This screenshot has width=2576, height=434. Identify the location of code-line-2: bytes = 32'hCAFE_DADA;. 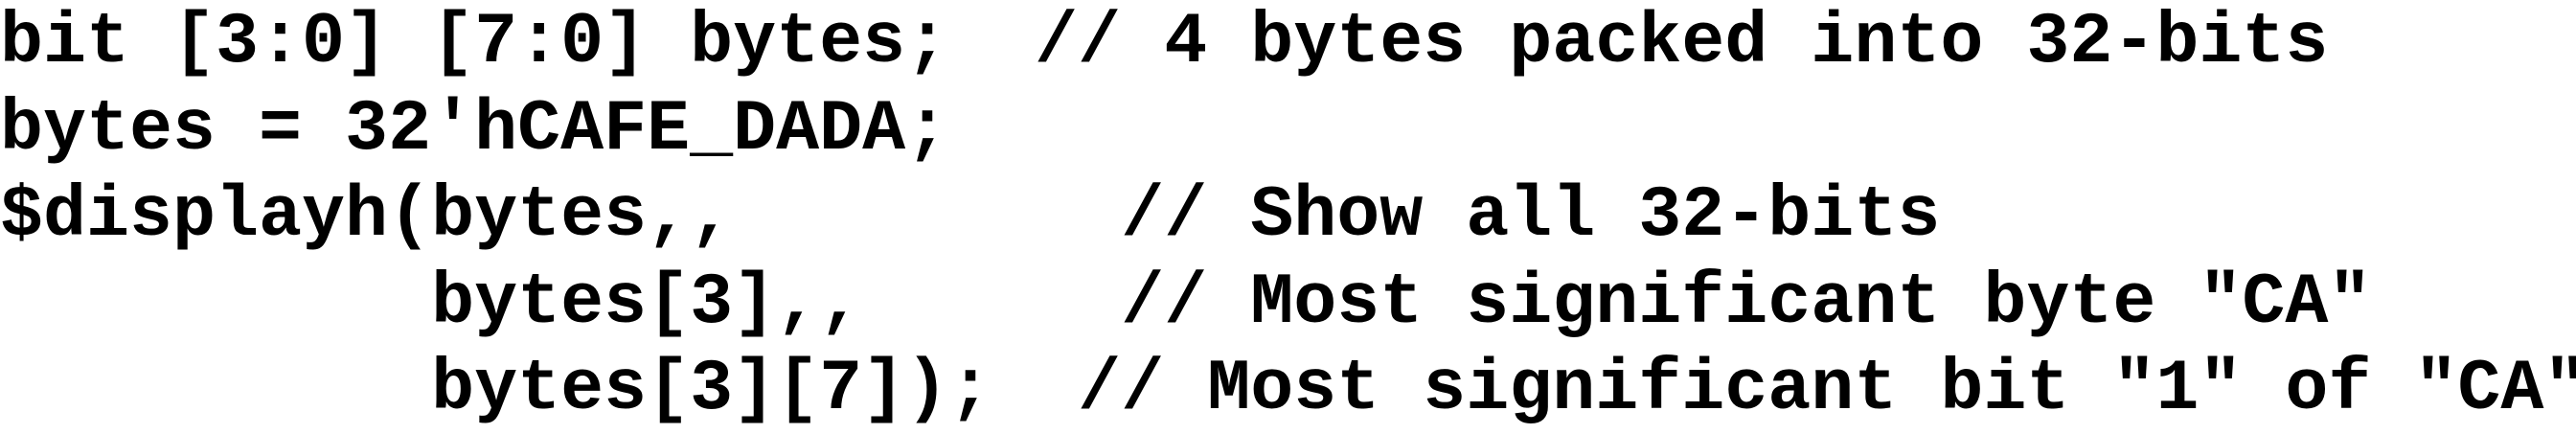
(474, 130).